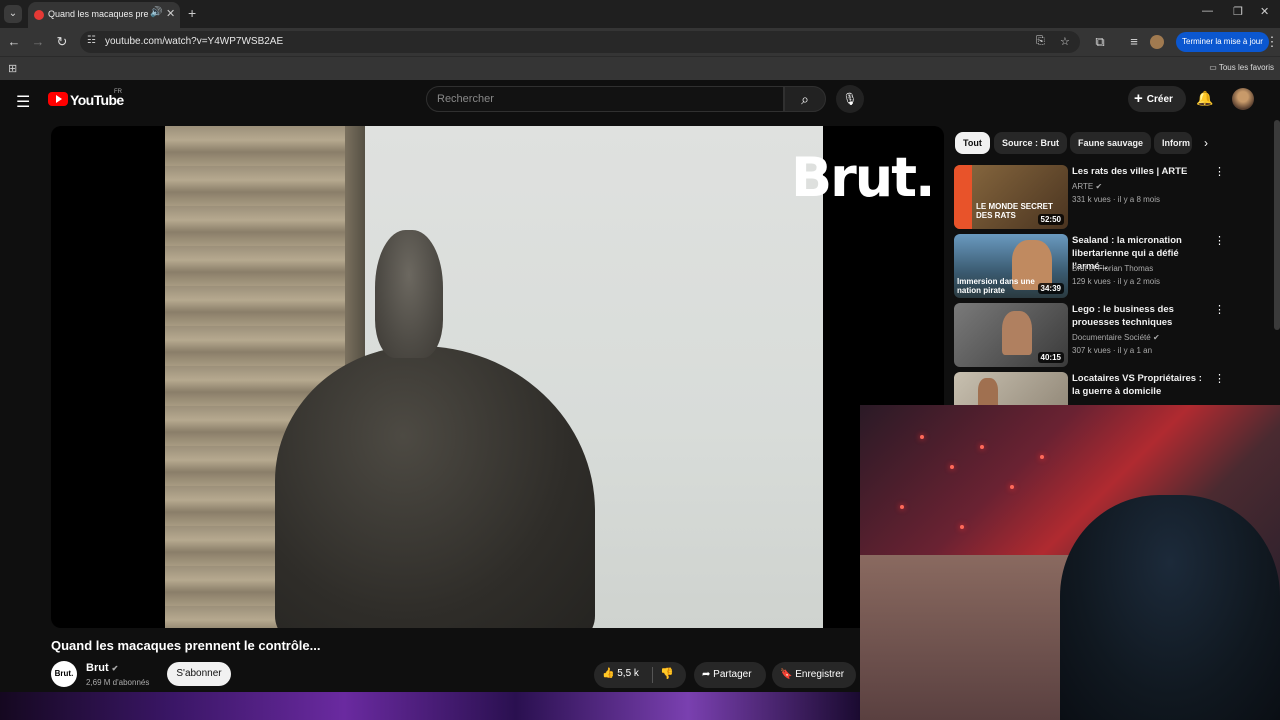  I want to click on like-separator, so click(652, 675).